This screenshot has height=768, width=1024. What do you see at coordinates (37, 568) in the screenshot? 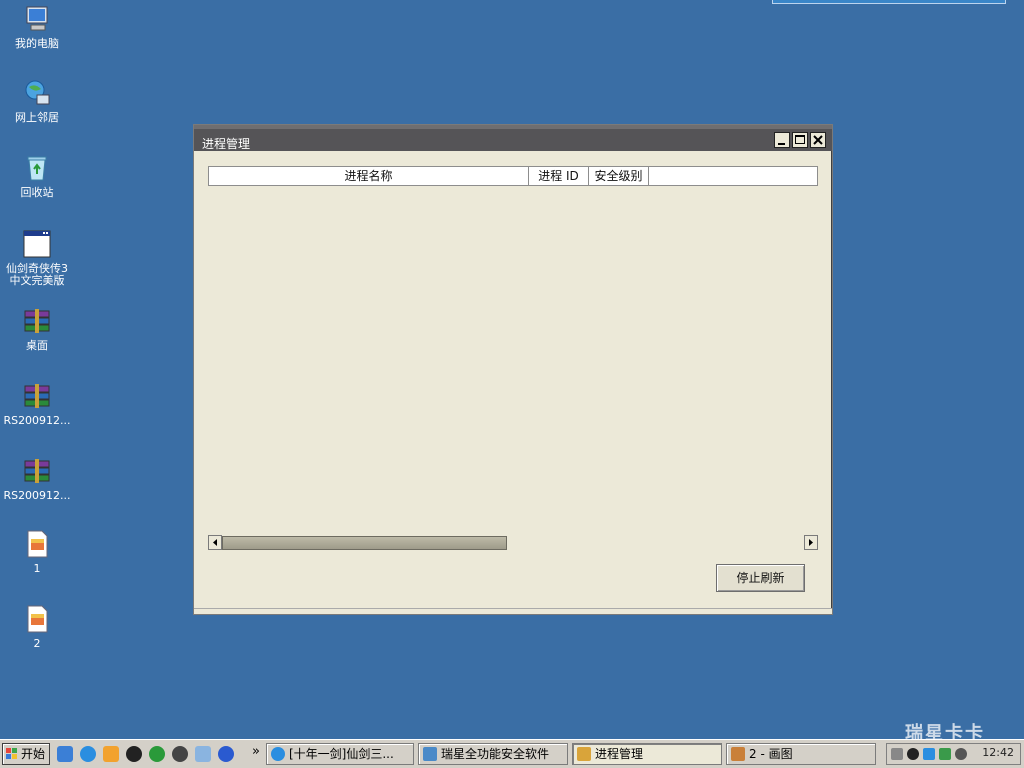
I see `desktop-icon-label: 1` at bounding box center [37, 568].